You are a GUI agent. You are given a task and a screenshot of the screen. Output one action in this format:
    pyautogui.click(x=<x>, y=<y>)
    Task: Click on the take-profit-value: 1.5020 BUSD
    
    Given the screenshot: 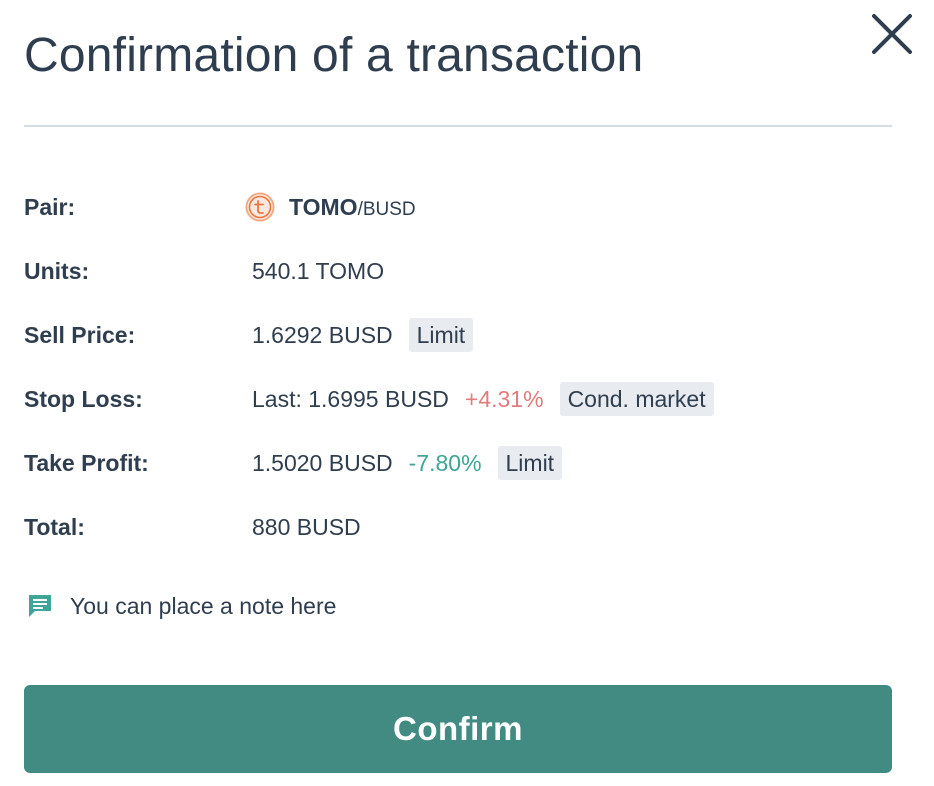 What is the action you would take?
    pyautogui.click(x=322, y=462)
    